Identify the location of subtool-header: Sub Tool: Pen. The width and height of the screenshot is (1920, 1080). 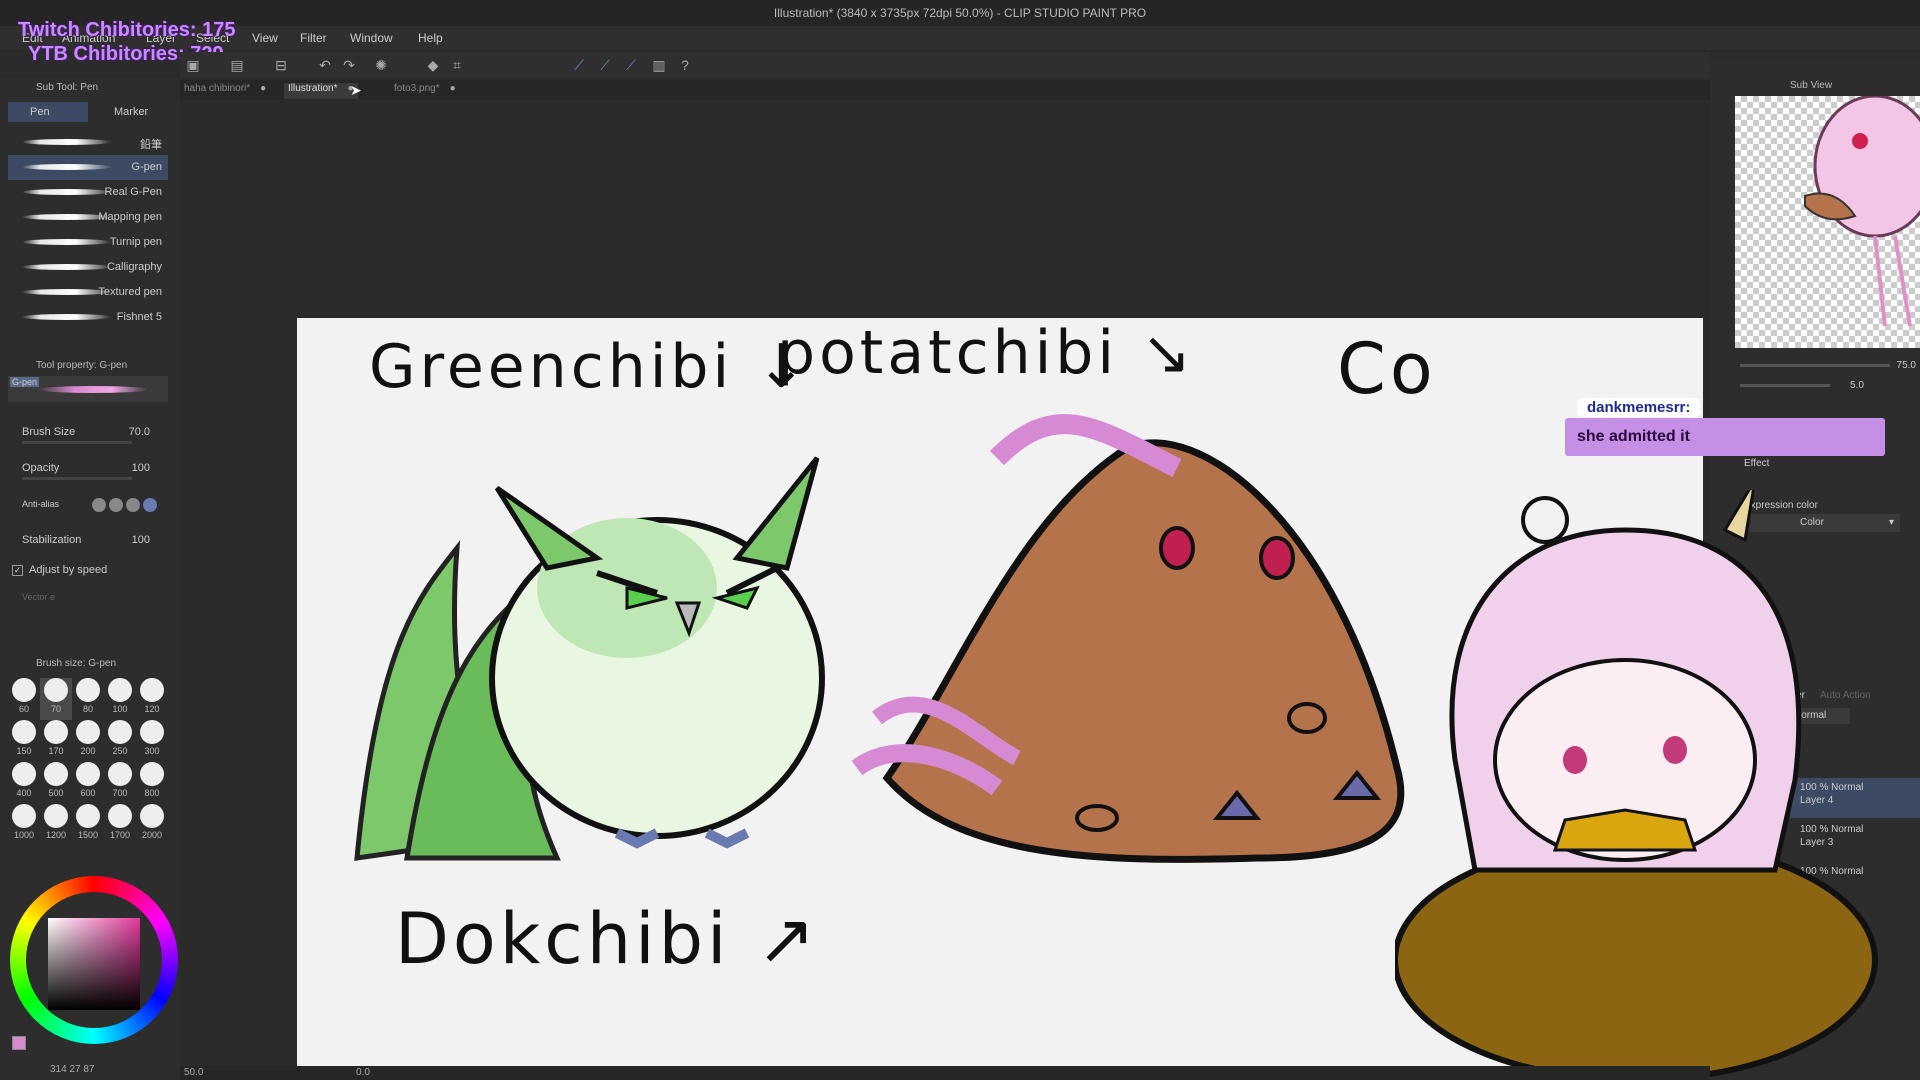
(67, 87).